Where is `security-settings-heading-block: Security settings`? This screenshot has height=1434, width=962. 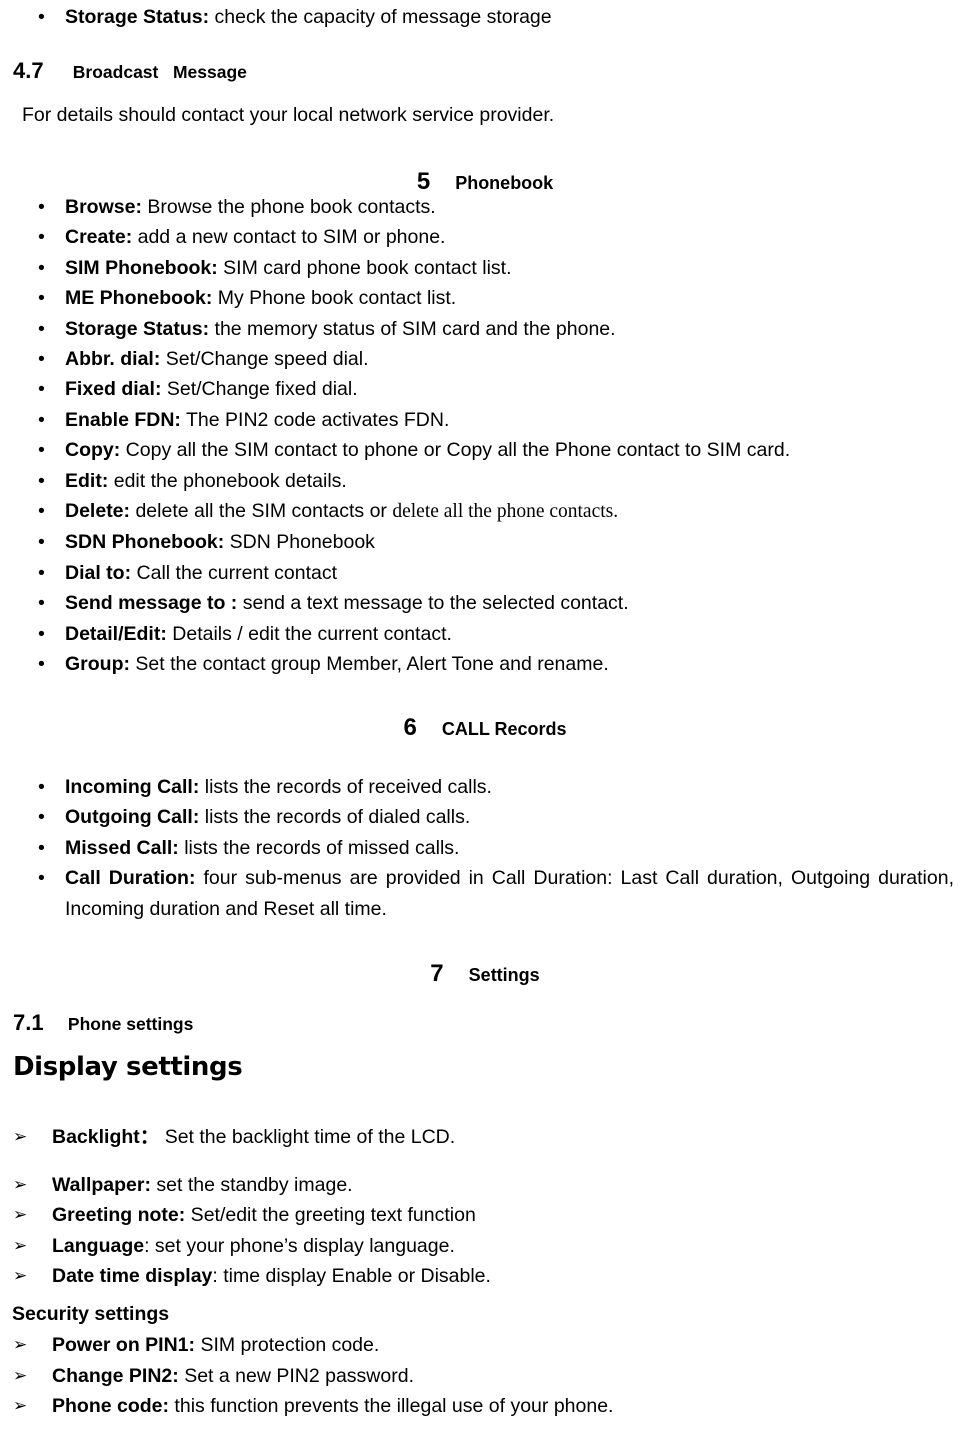
security-settings-heading-block: Security settings is located at coordinates (481, 1314).